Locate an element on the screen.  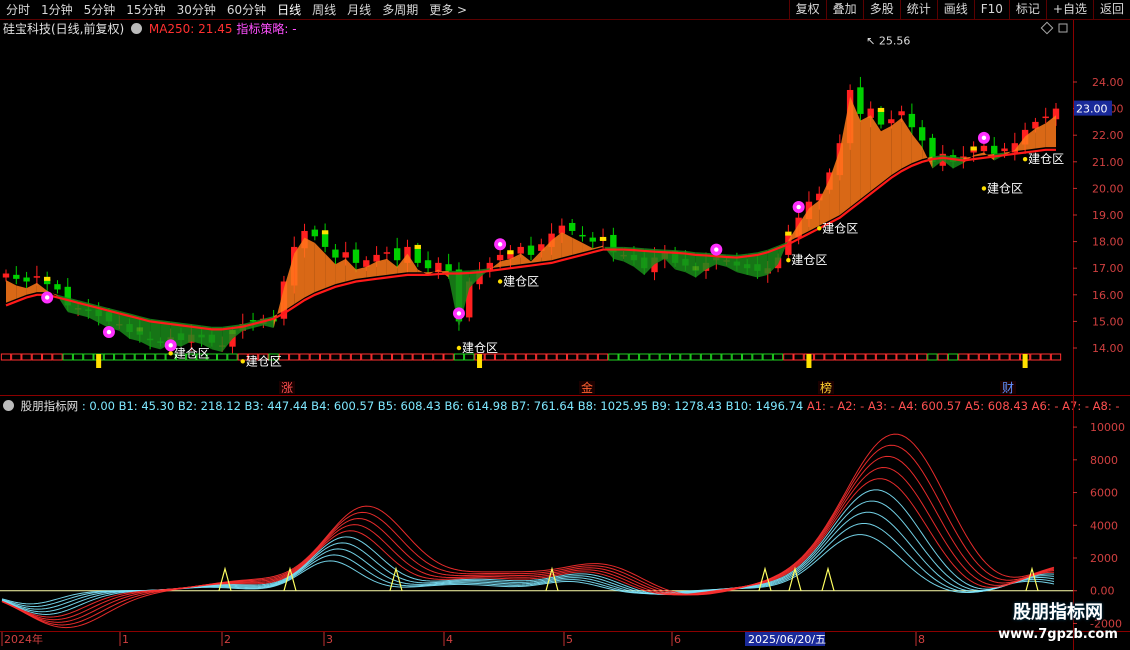
price-tick-label: 19.00 is located at coordinates (1108, 215).